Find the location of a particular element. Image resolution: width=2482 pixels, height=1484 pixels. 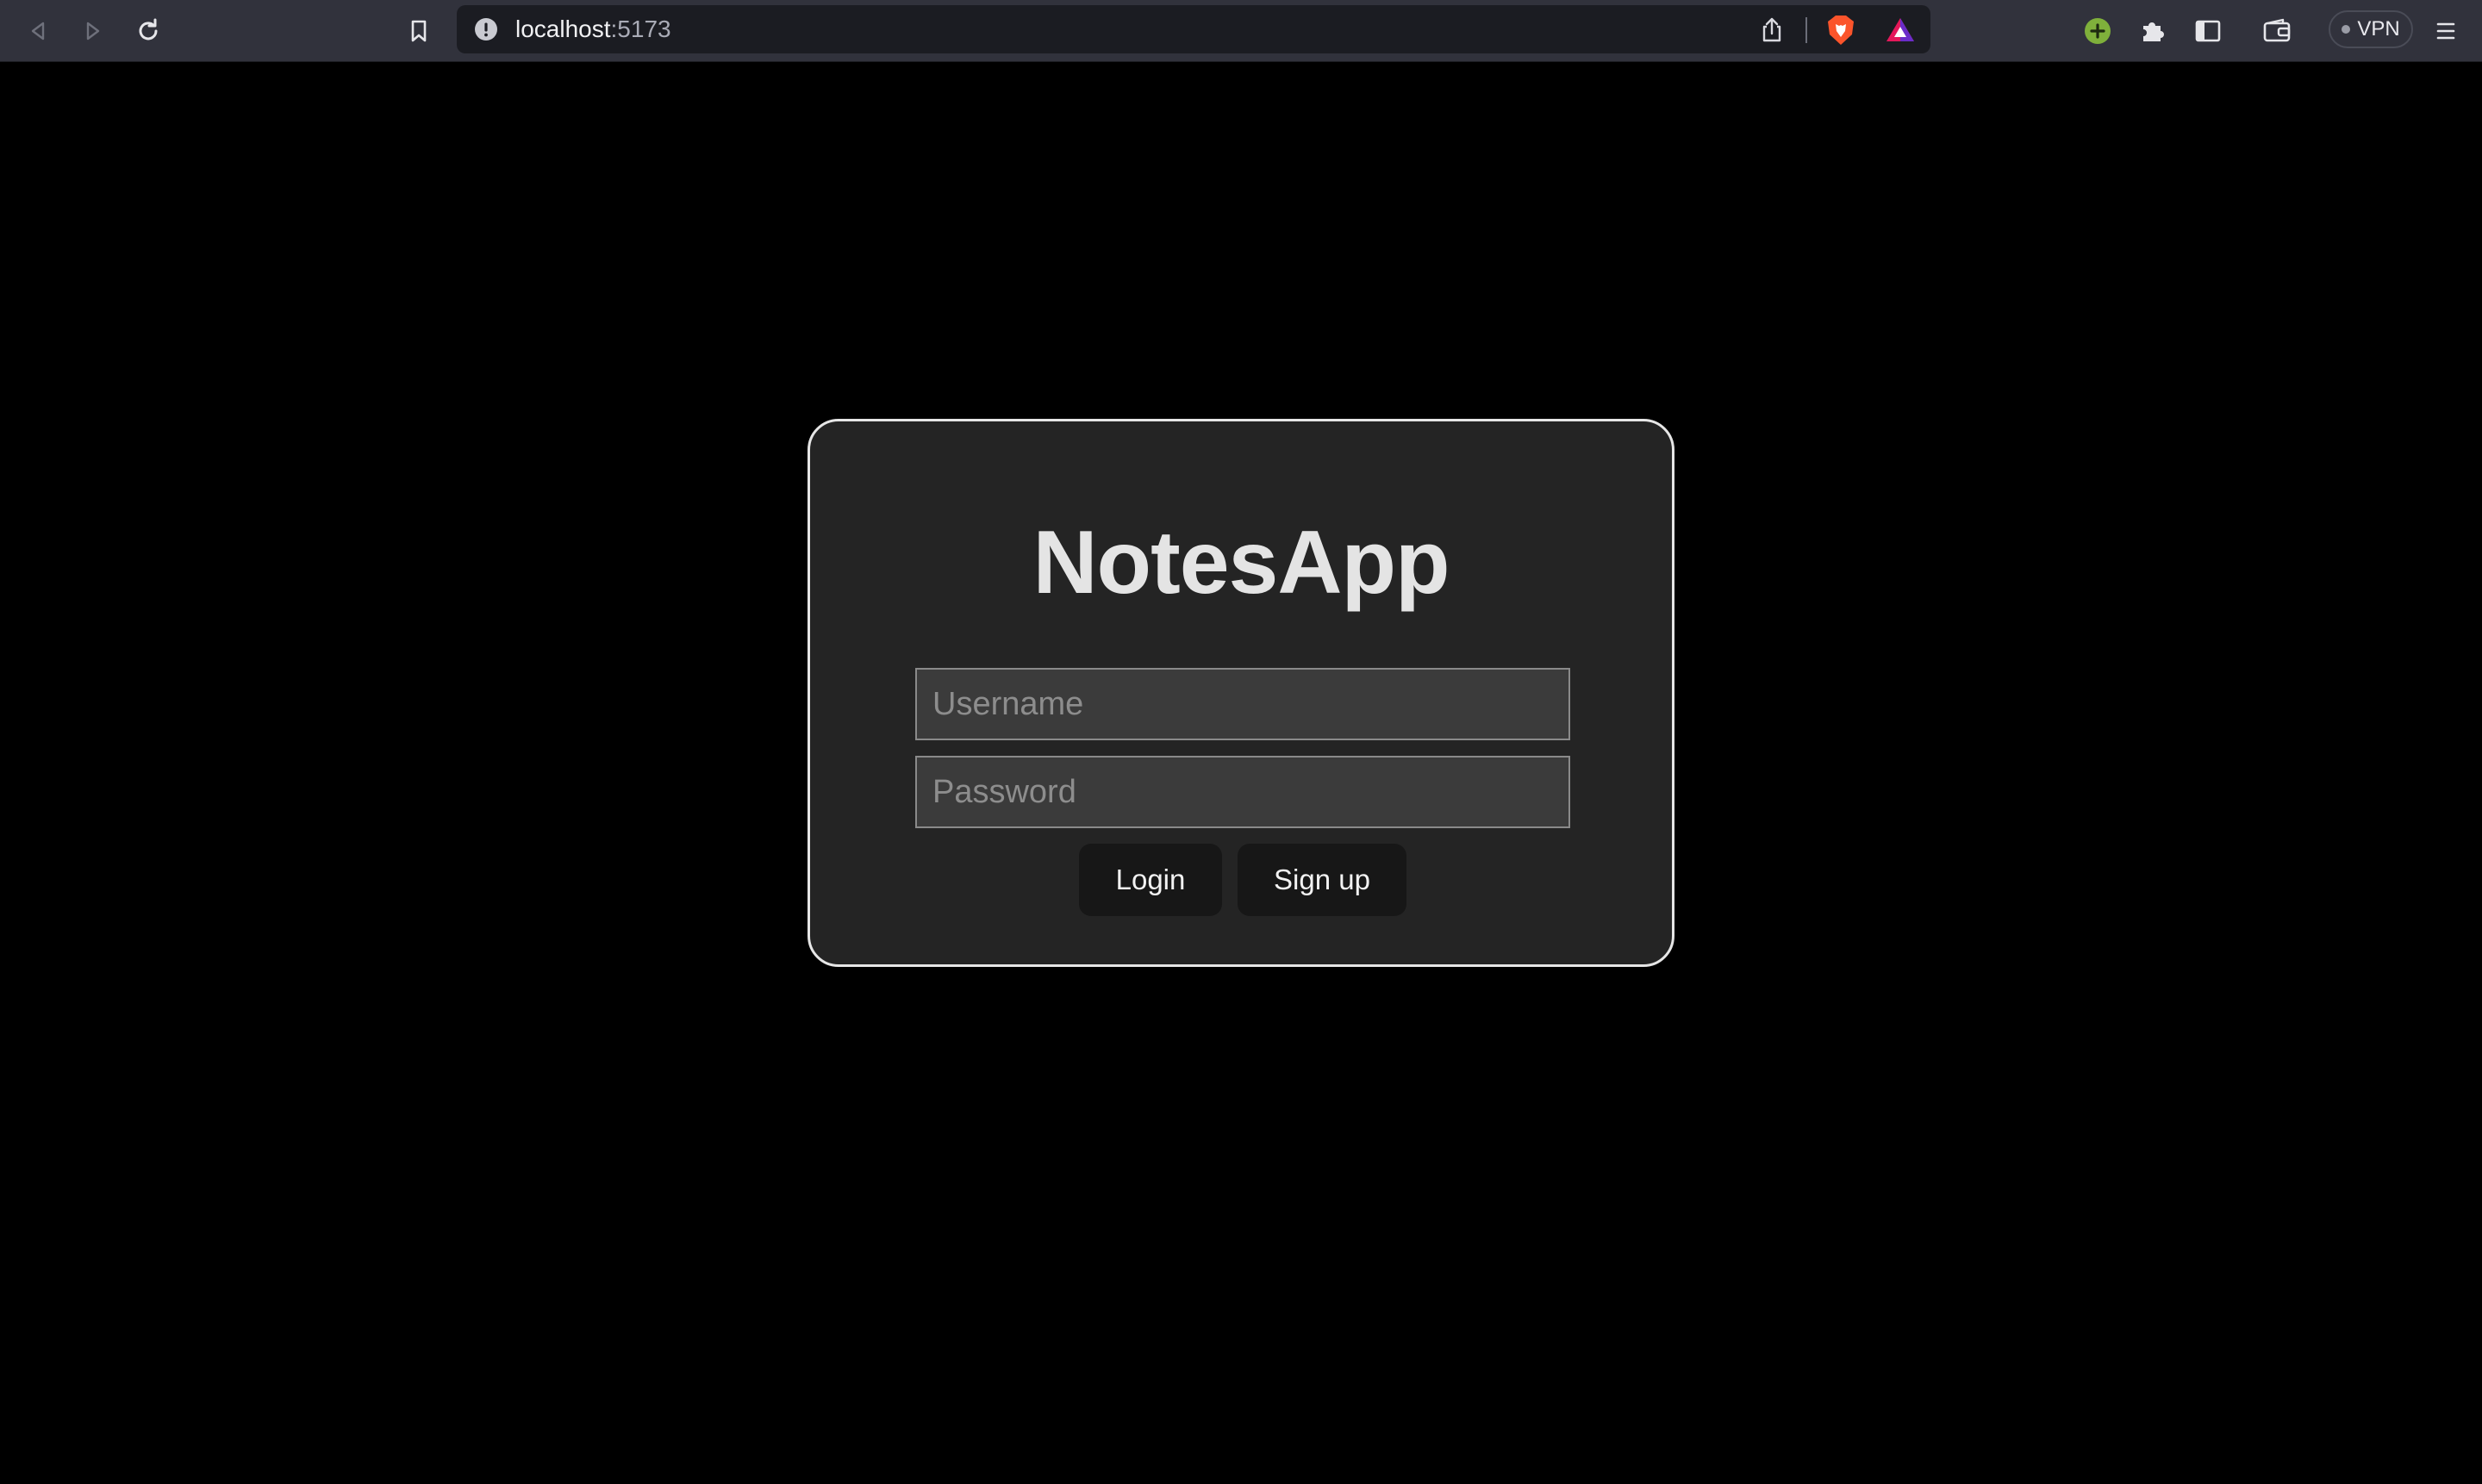

url-text: localhost:5173 is located at coordinates (593, 29).